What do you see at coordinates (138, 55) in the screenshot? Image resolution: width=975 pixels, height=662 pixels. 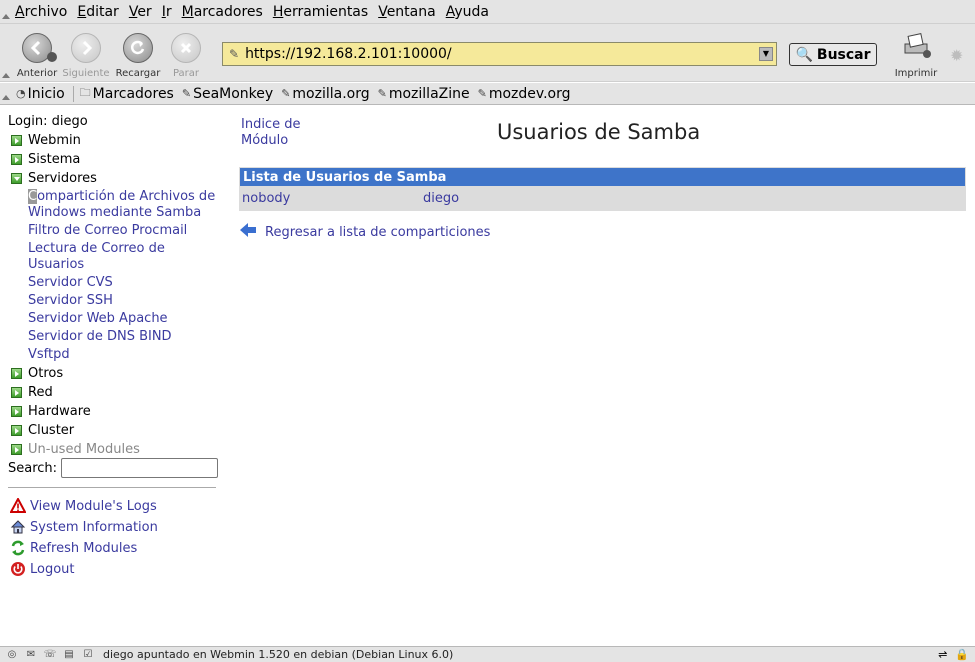 I see `reload-button: Recargar` at bounding box center [138, 55].